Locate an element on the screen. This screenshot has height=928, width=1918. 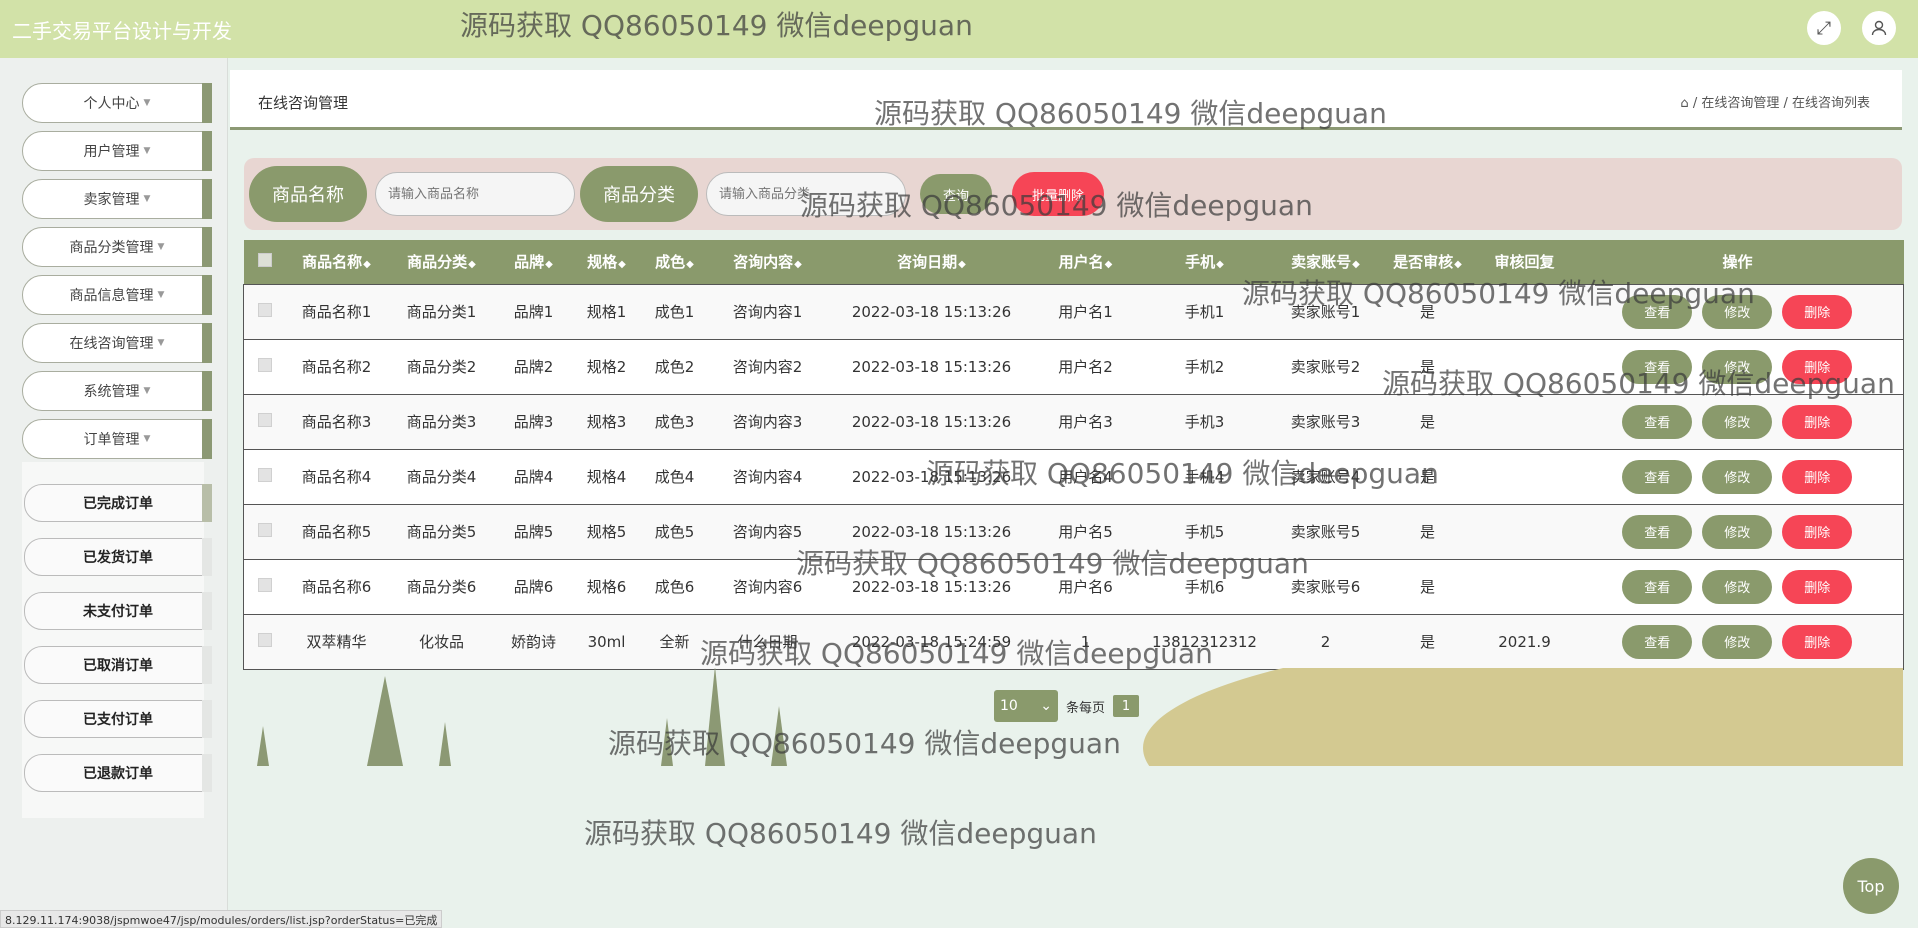
submenu-completed-orders: 已完成订单 is located at coordinates (118, 503).